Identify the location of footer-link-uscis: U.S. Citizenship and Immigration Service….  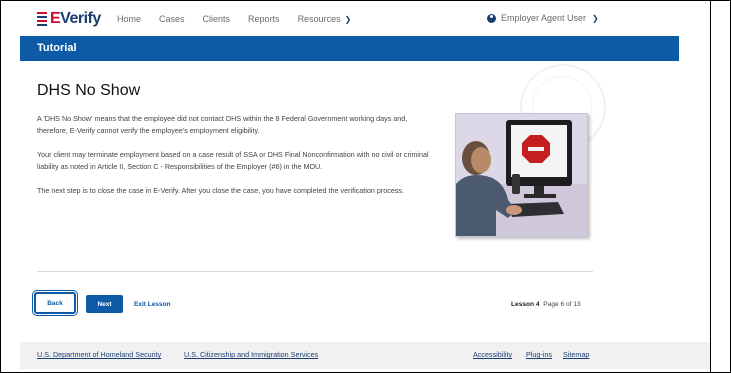
(251, 354).